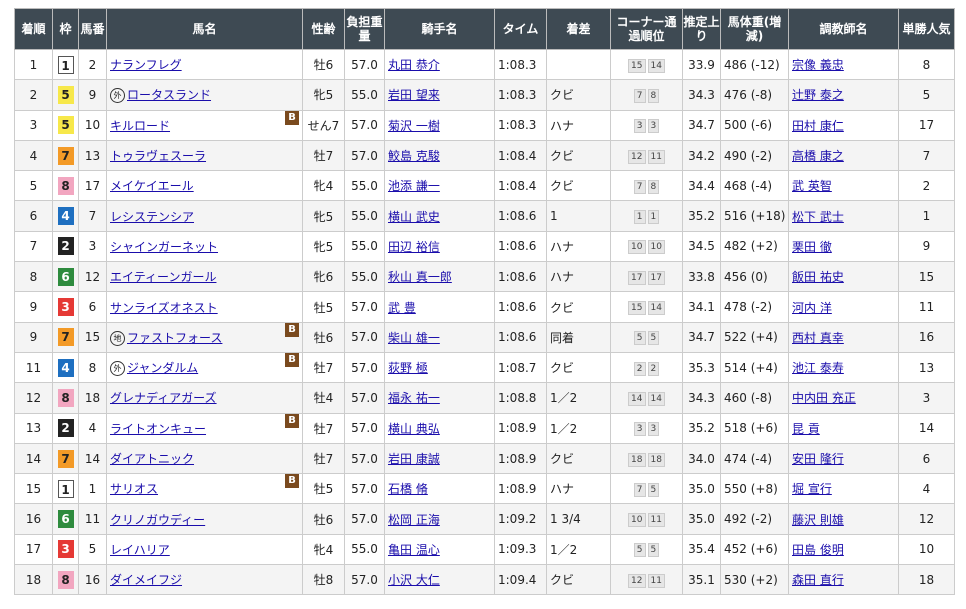  Describe the element at coordinates (926, 29) in the screenshot. I see `header-popularity: 単勝人気` at that location.